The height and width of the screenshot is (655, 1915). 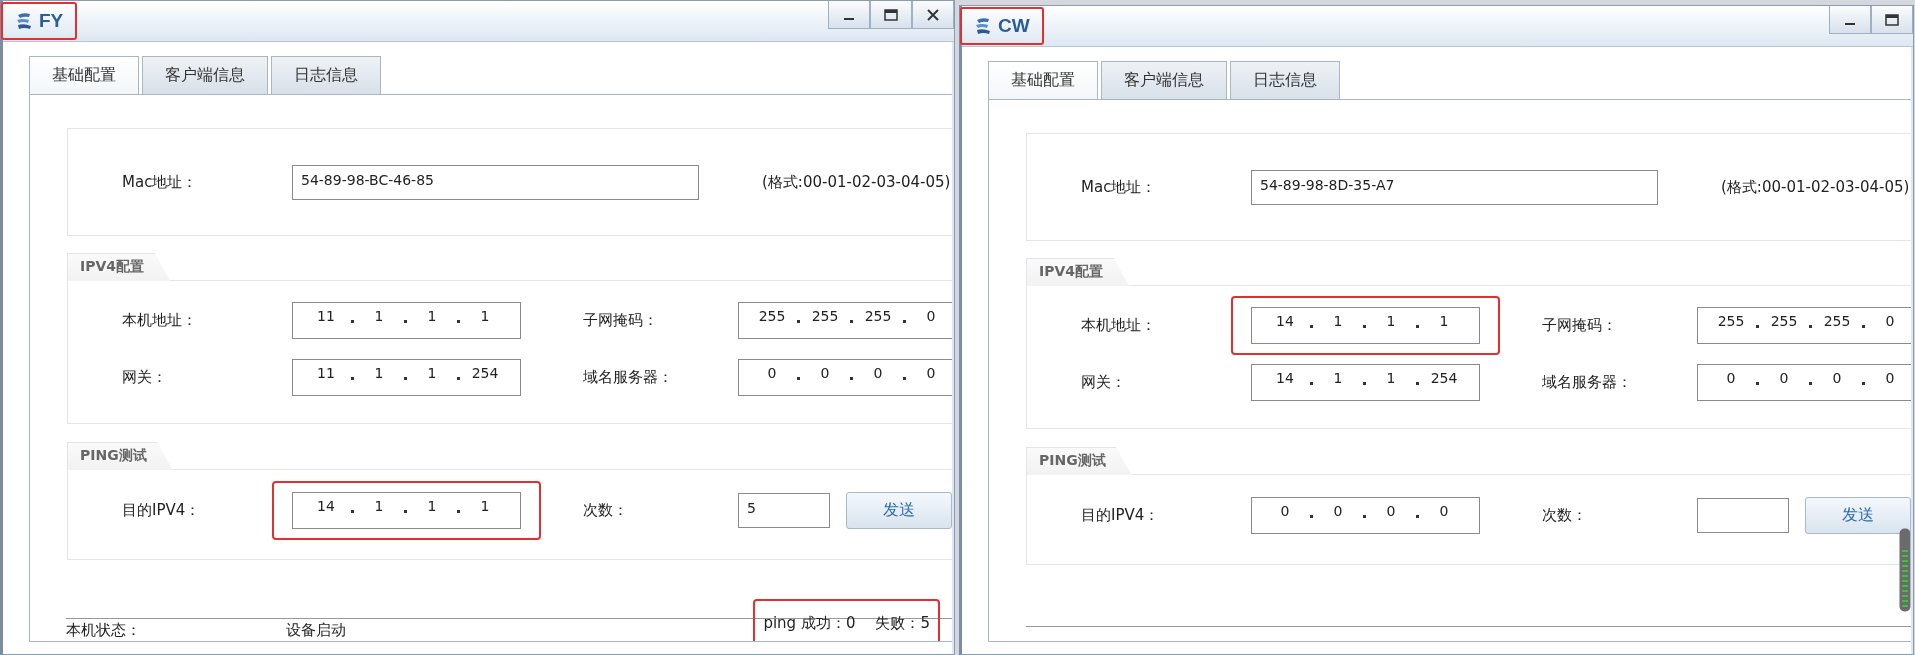 What do you see at coordinates (1454, 187) in the screenshot?
I see `mac-field: 54-89-98-8D-35-A7` at bounding box center [1454, 187].